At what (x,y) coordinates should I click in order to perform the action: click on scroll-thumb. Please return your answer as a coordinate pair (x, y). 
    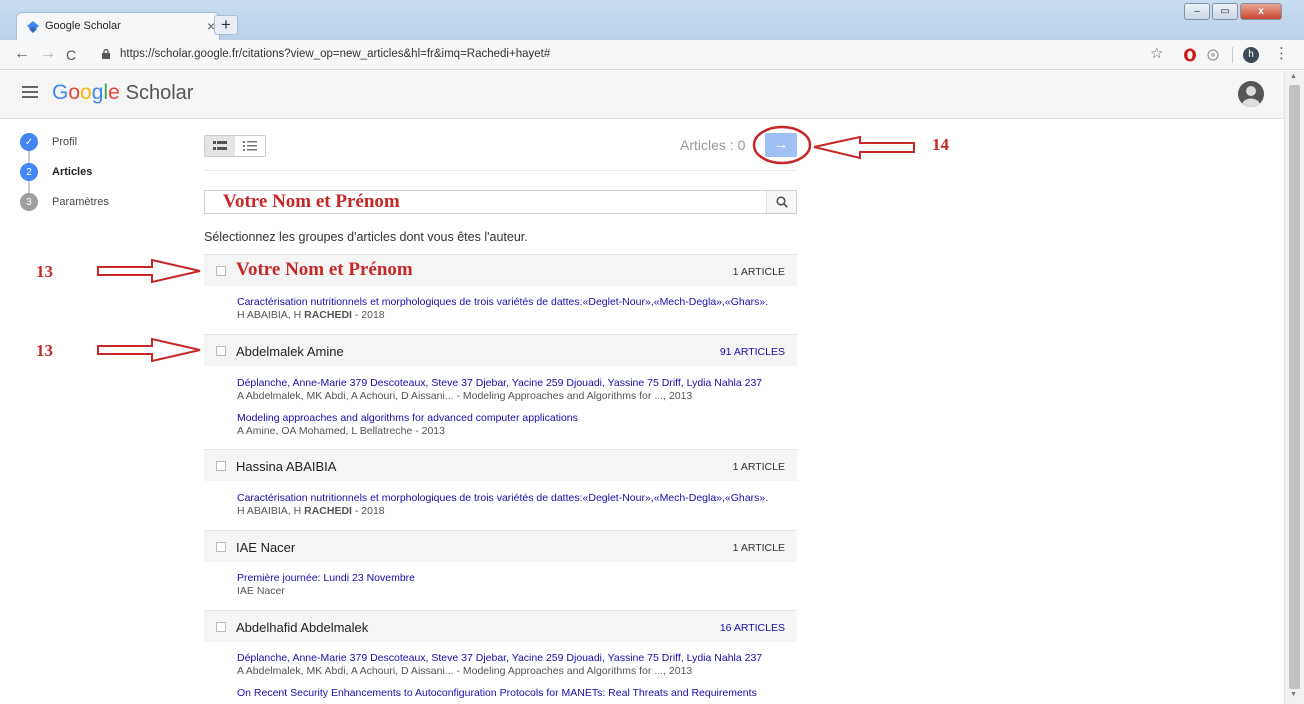
    Looking at the image, I should click on (1294, 387).